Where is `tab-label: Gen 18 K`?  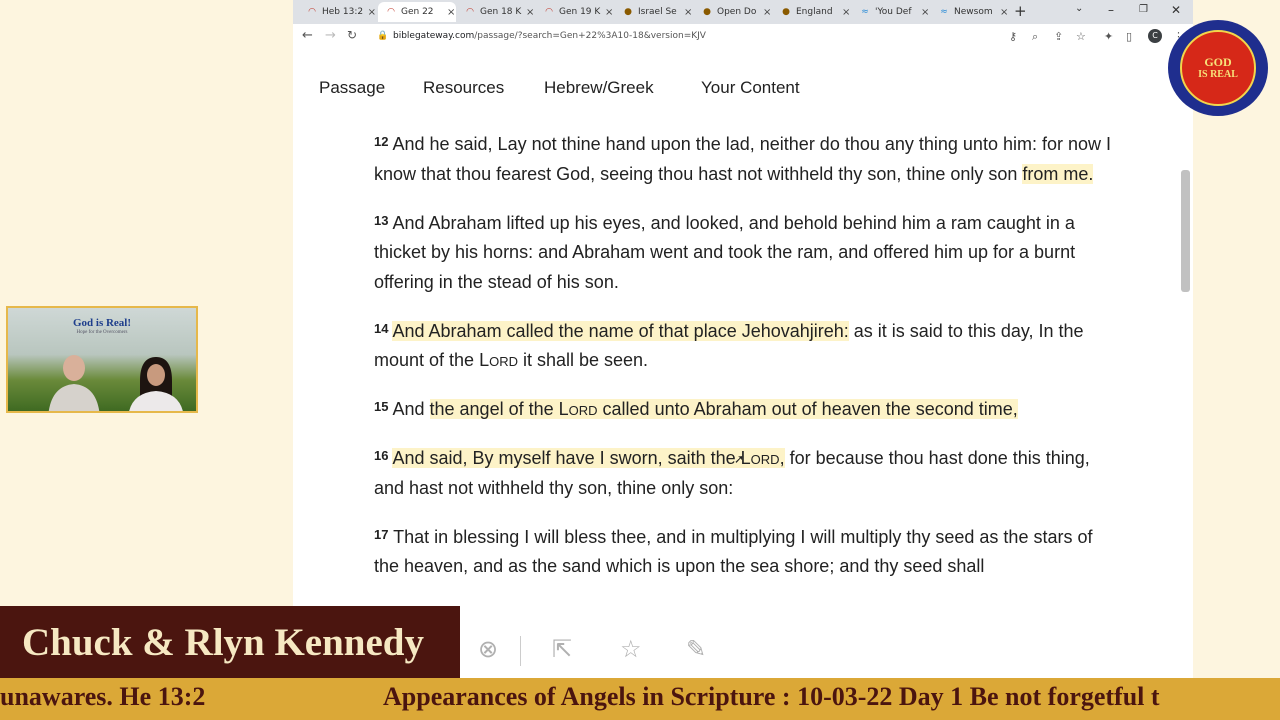
tab-label: Gen 18 K is located at coordinates (501, 12).